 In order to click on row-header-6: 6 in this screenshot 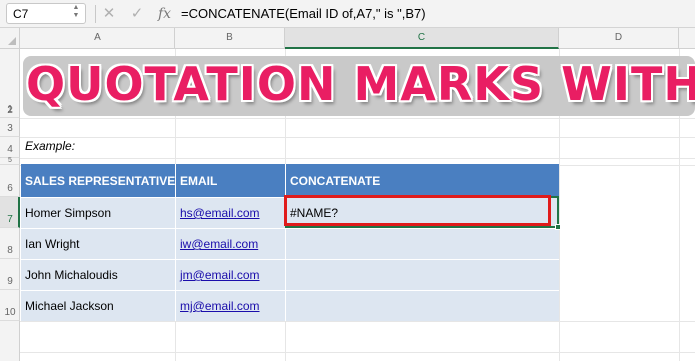, I will do `click(10, 181)`.